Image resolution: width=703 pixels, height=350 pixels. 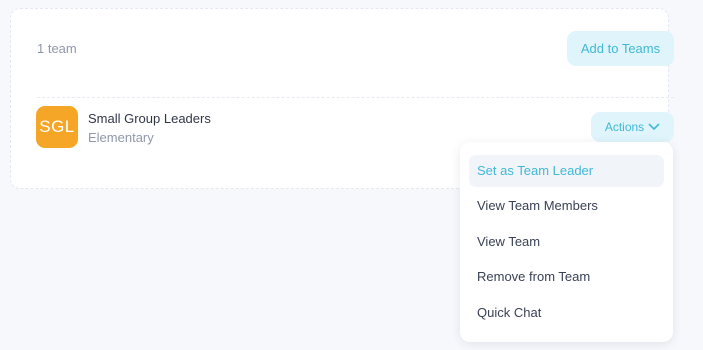 I want to click on menu-item-quick-chat: Quick Chat, so click(x=566, y=313).